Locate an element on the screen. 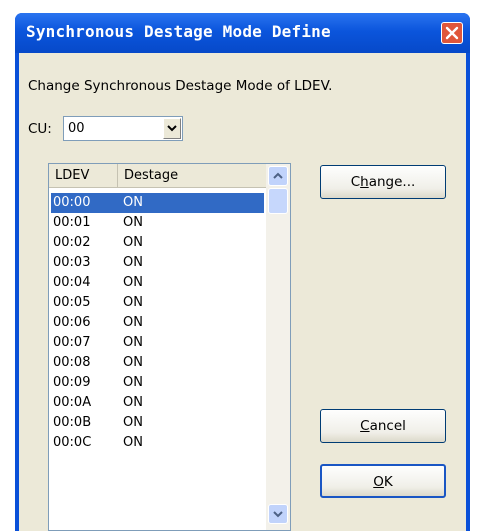 The image size is (483, 531). ldev-cell: 00:02 is located at coordinates (72, 242).